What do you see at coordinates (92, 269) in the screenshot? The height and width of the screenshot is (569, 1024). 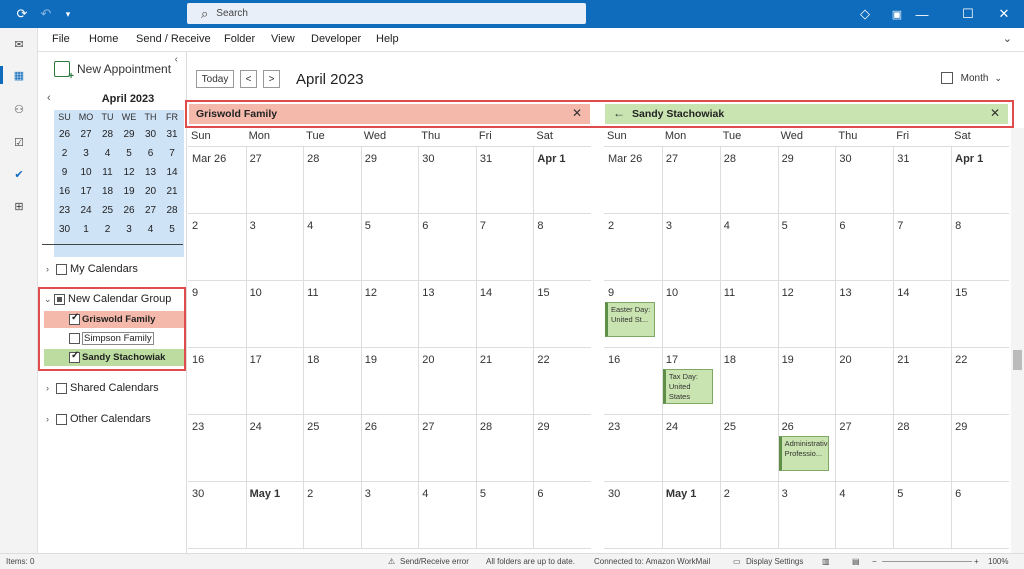 I see `tree-my-calendars: › My Calendars` at bounding box center [92, 269].